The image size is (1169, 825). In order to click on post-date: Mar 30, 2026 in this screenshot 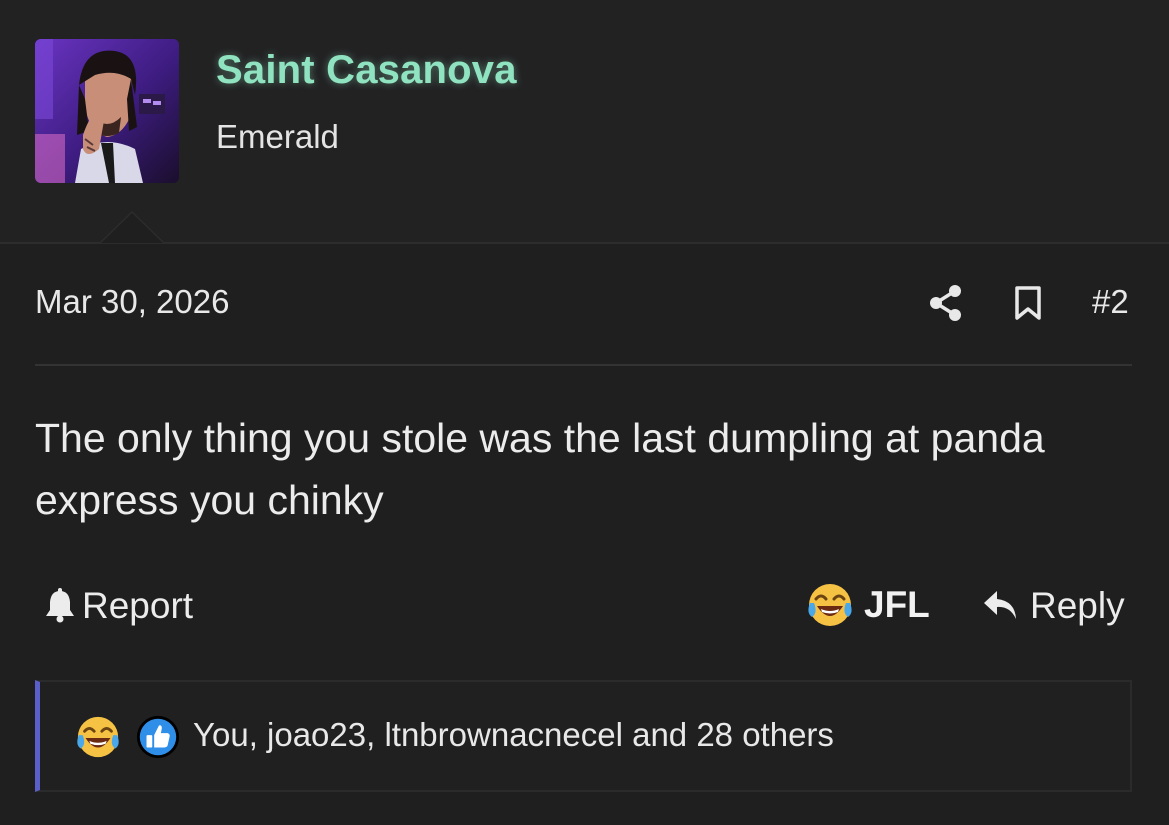, I will do `click(132, 302)`.